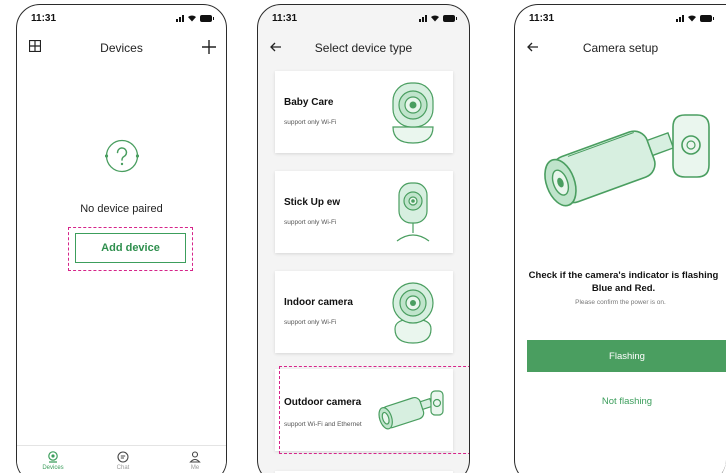  I want to click on device-card-baby-care: Baby Care support only Wi-Fi, so click(364, 112).